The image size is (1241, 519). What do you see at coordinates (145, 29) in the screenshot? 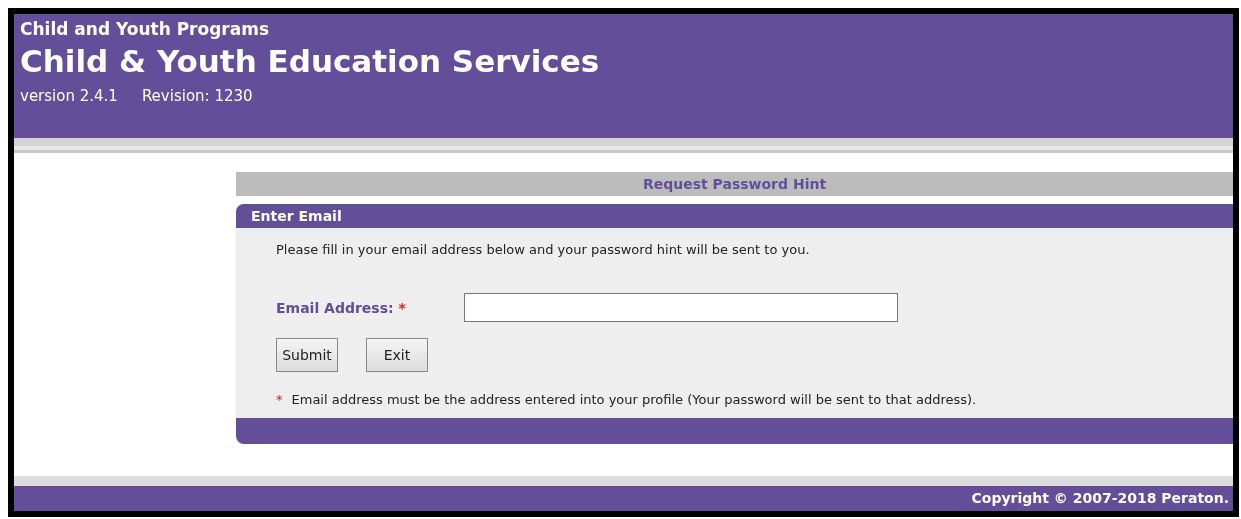
I see `app-subtitle: Child and Youth Programs` at bounding box center [145, 29].